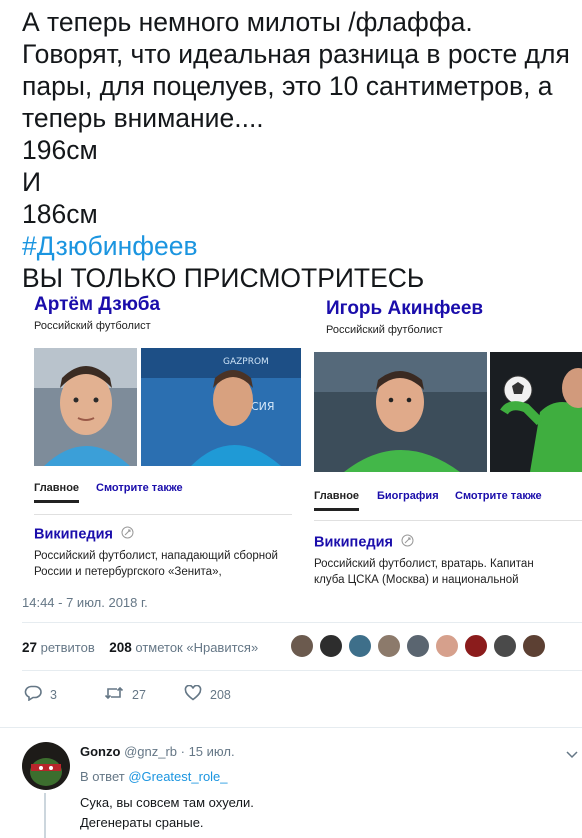 The image size is (582, 838). I want to click on reply-button: 3, so click(40, 694).